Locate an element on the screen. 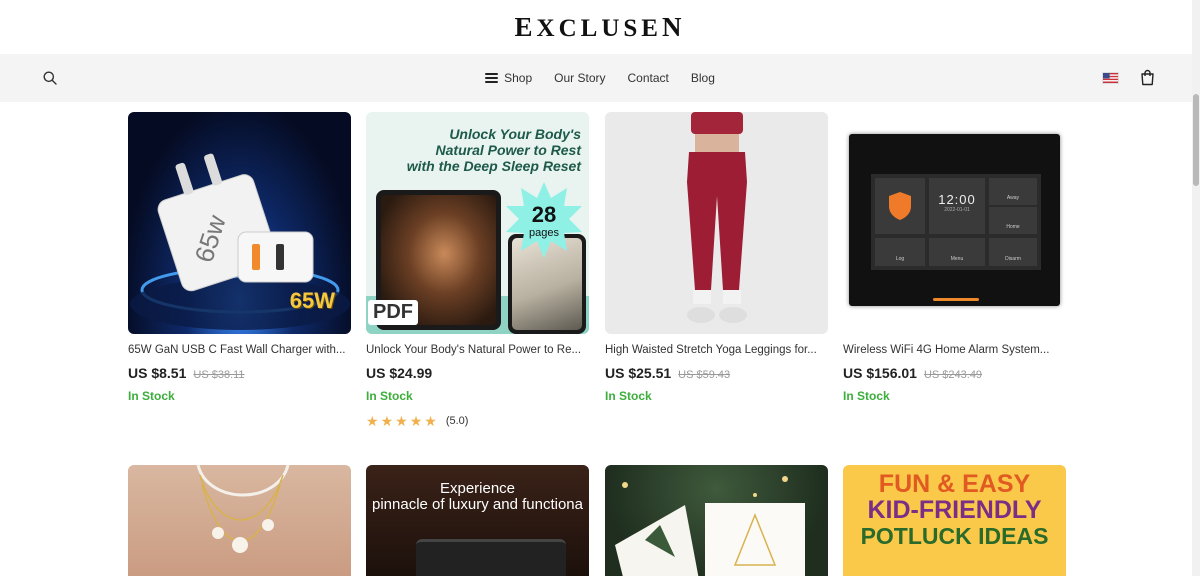 Image resolution: width=1200 pixels, height=576 pixels. alarm-log: Log is located at coordinates (900, 252).